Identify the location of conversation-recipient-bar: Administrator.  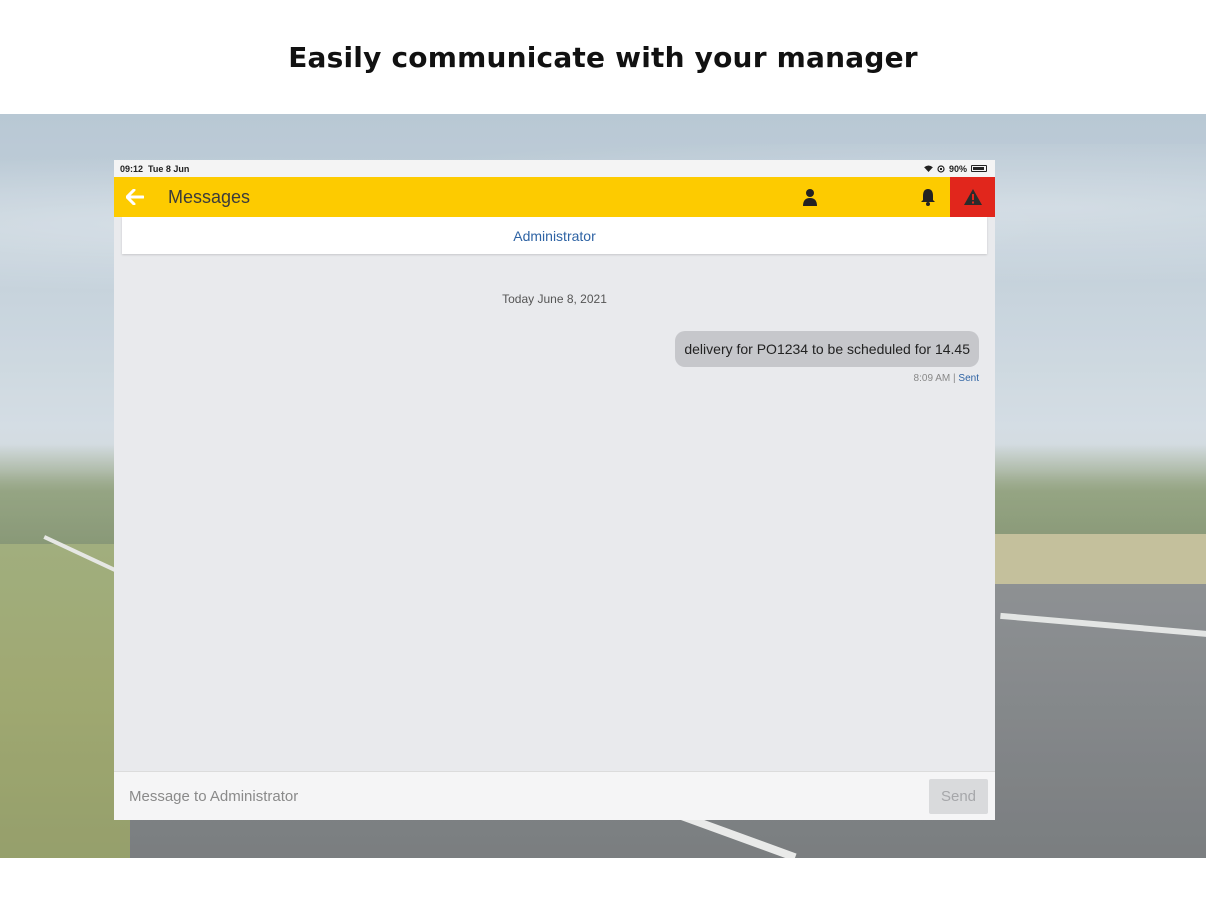
(554, 235).